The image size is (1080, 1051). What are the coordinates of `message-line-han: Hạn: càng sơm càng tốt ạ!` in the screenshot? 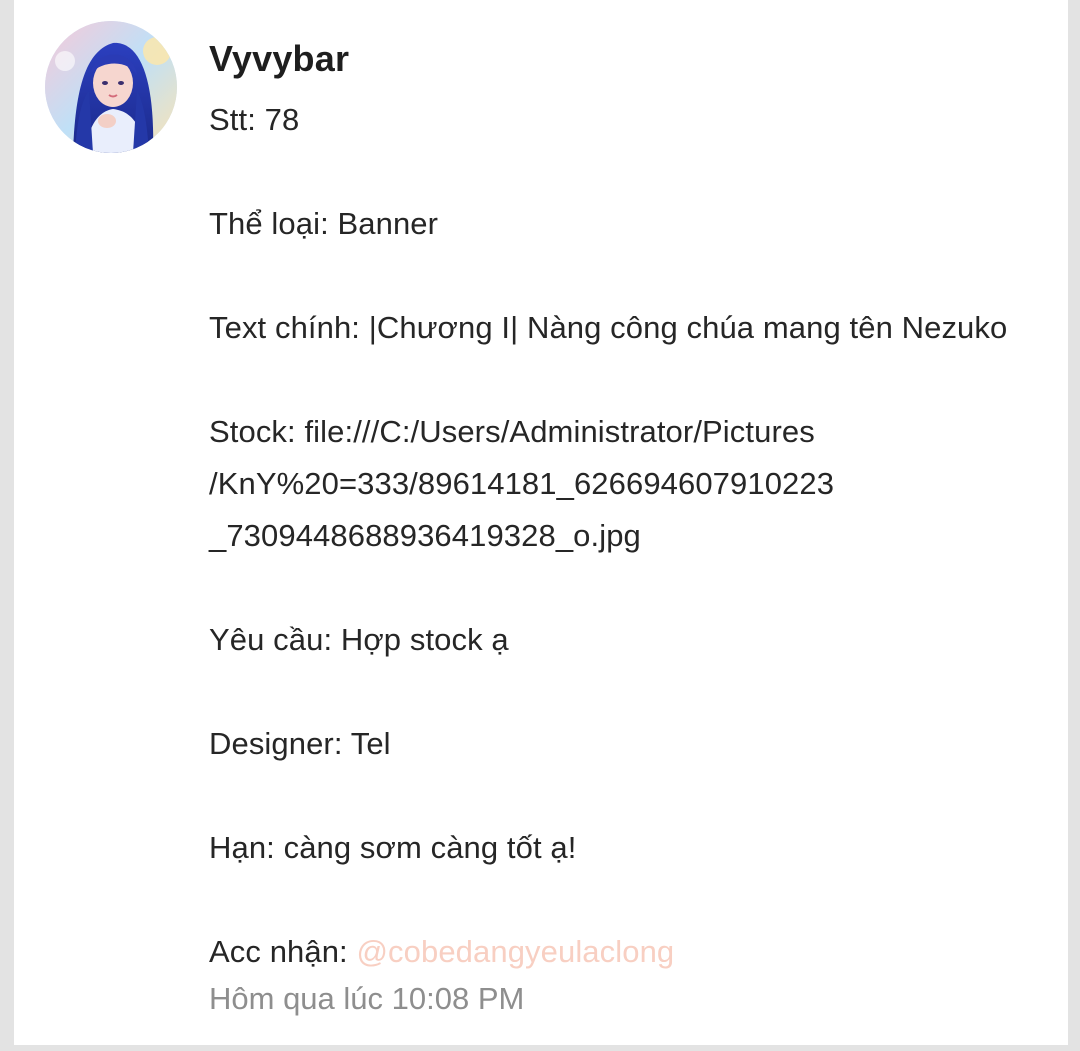 It's located at (393, 847).